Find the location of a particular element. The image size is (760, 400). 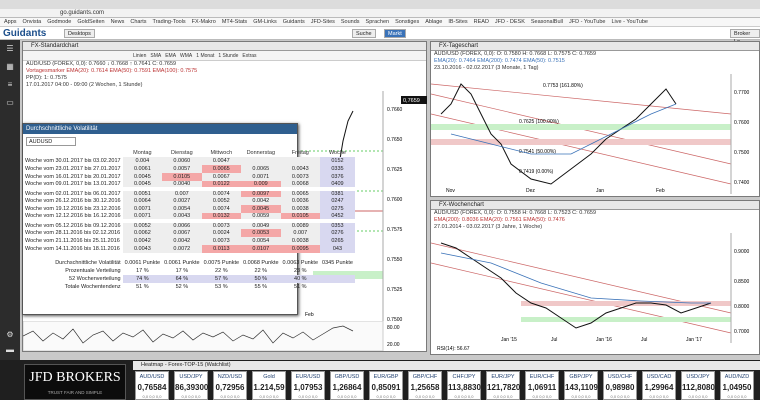

toolbar-item: 1 Monat is located at coordinates (205, 56).